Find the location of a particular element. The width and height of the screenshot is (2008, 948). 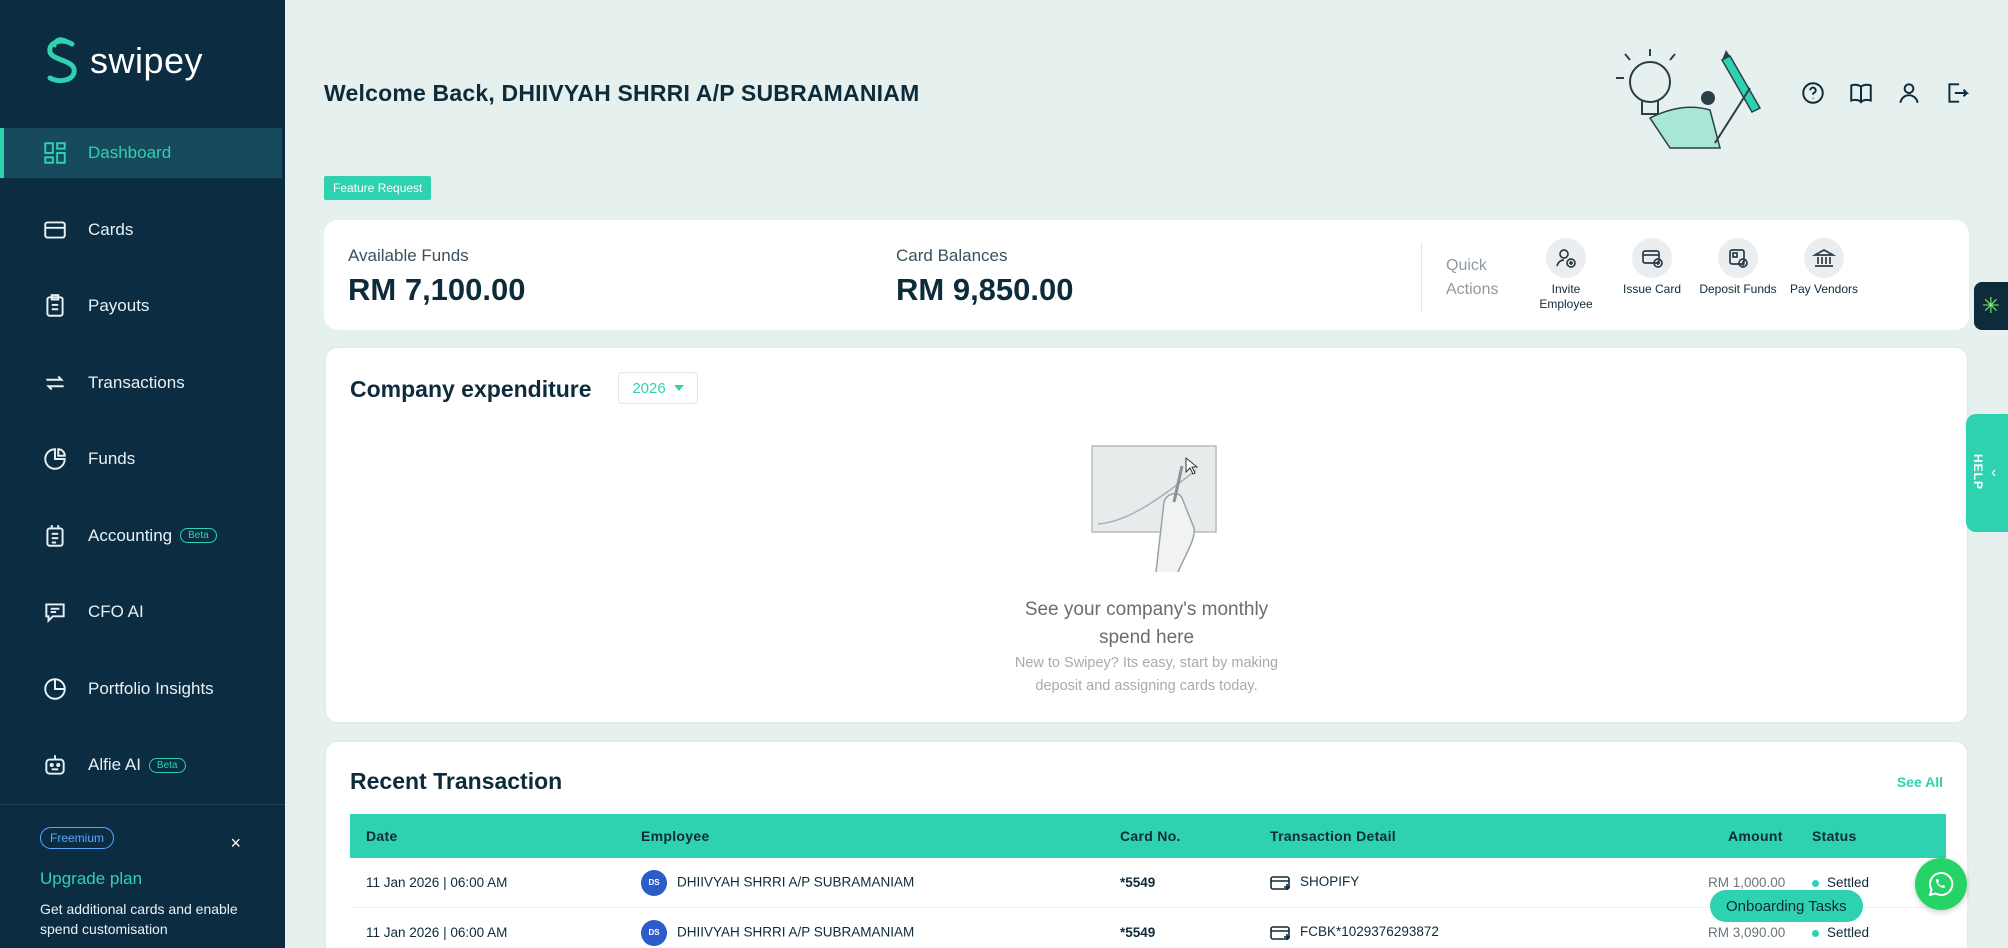

sidebar-item-portfolio-insights: Portfolio Insights is located at coordinates (142, 689).